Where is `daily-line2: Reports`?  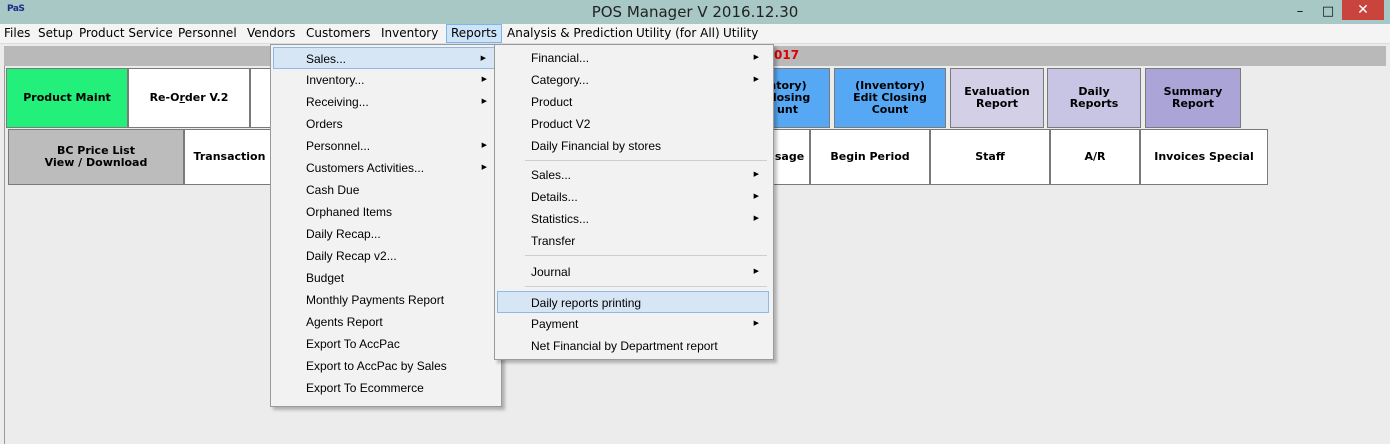 daily-line2: Reports is located at coordinates (1094, 103).